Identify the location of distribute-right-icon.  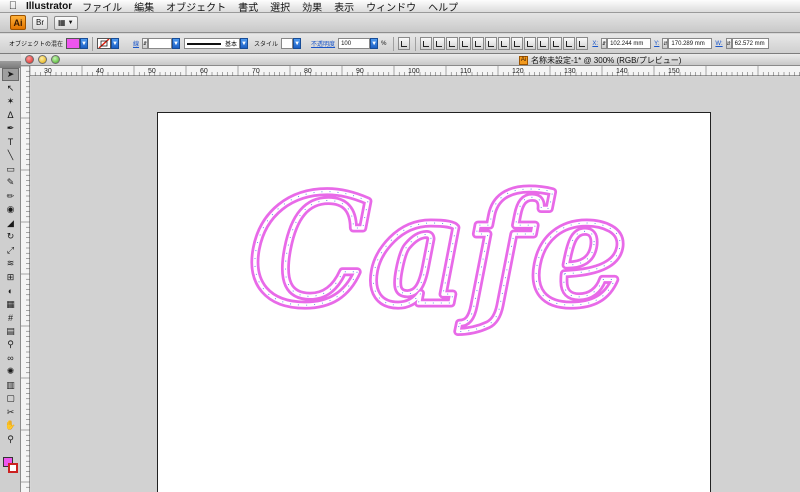
(569, 43).